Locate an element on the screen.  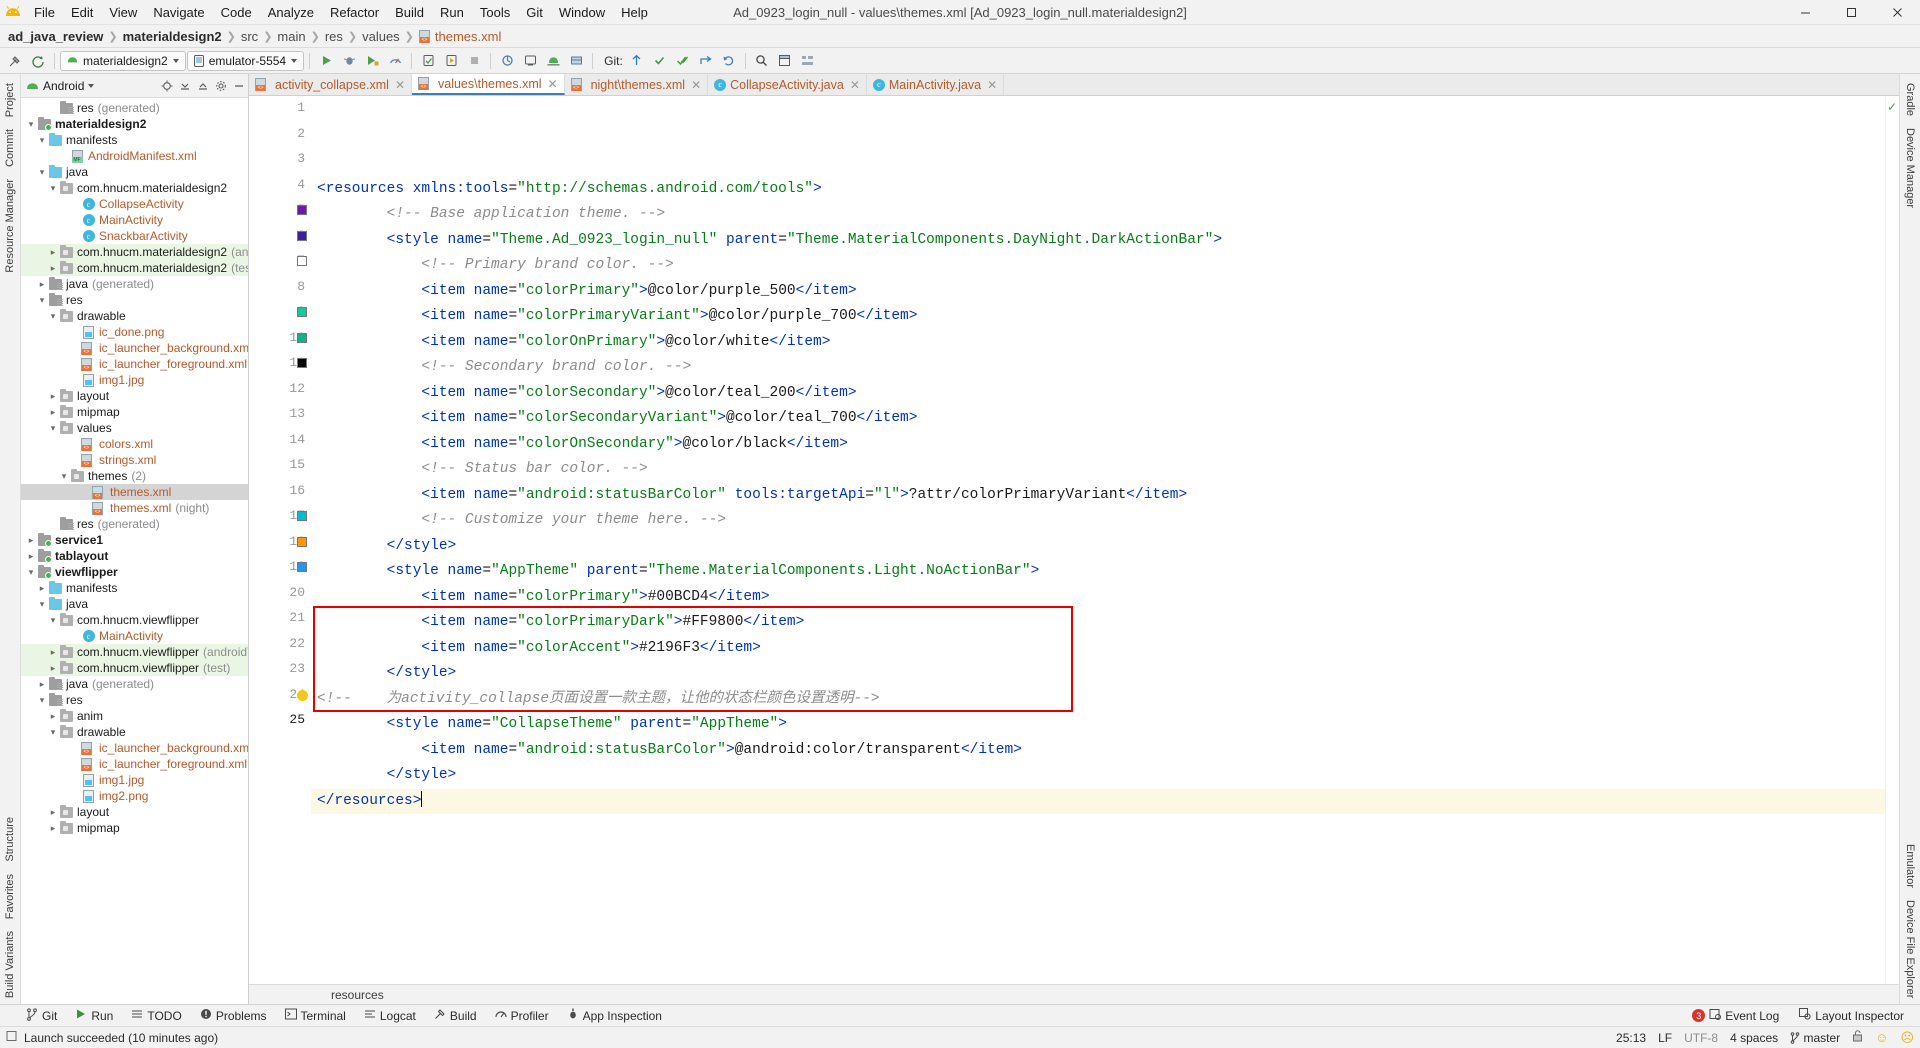
tree-node-tablayout: ▸ tablayout is located at coordinates (134, 556).